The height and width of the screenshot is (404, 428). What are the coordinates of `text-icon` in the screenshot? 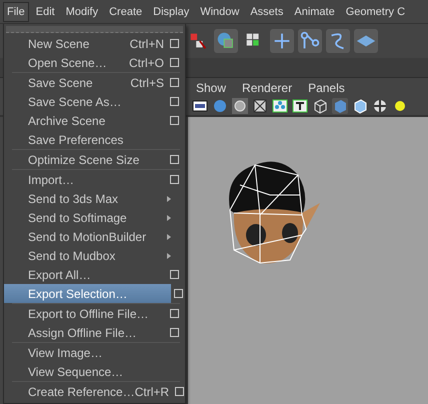 It's located at (300, 106).